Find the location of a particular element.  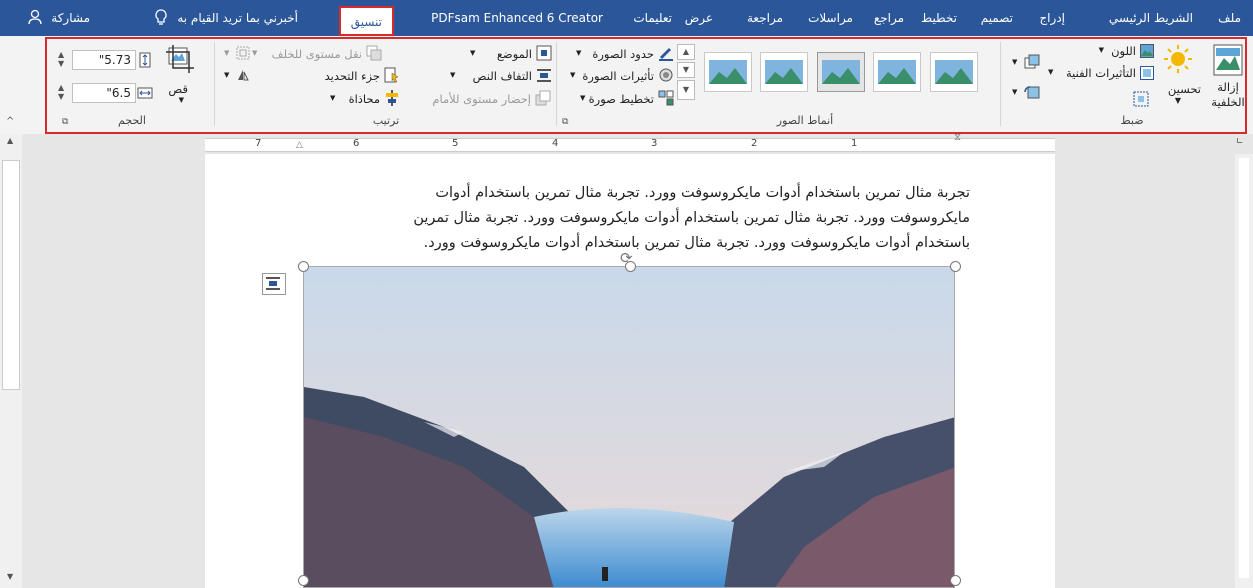

scroll-up-icon: ▲ is located at coordinates (10, 140).